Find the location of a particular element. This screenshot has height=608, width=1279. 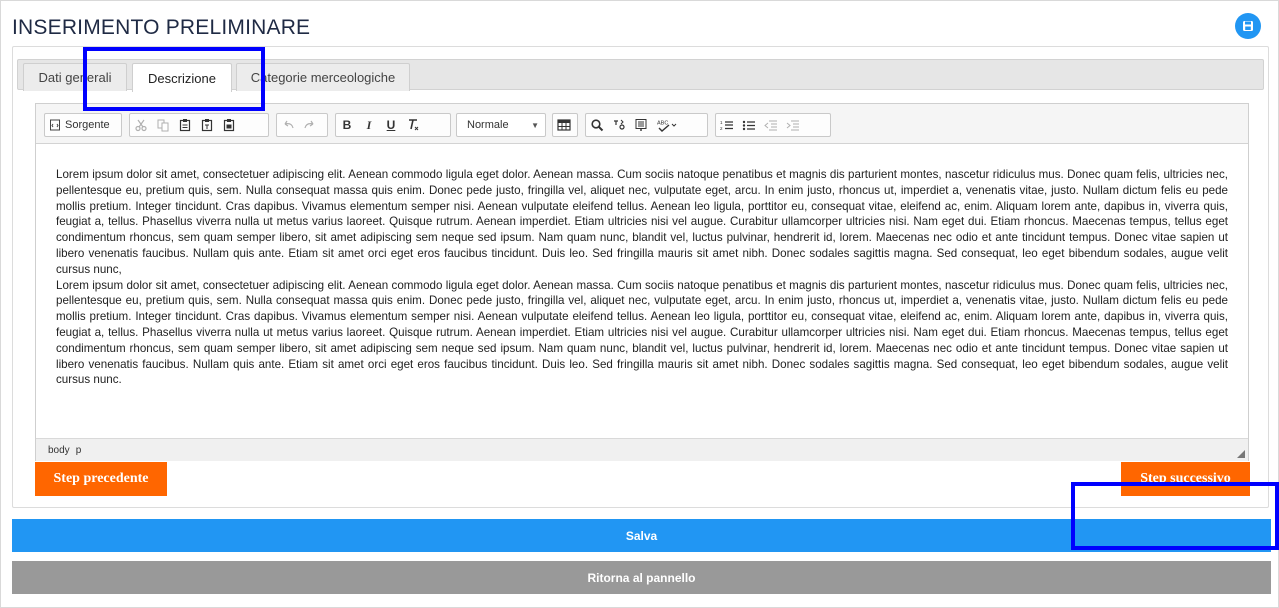

scissors-icon is located at coordinates (141, 125).